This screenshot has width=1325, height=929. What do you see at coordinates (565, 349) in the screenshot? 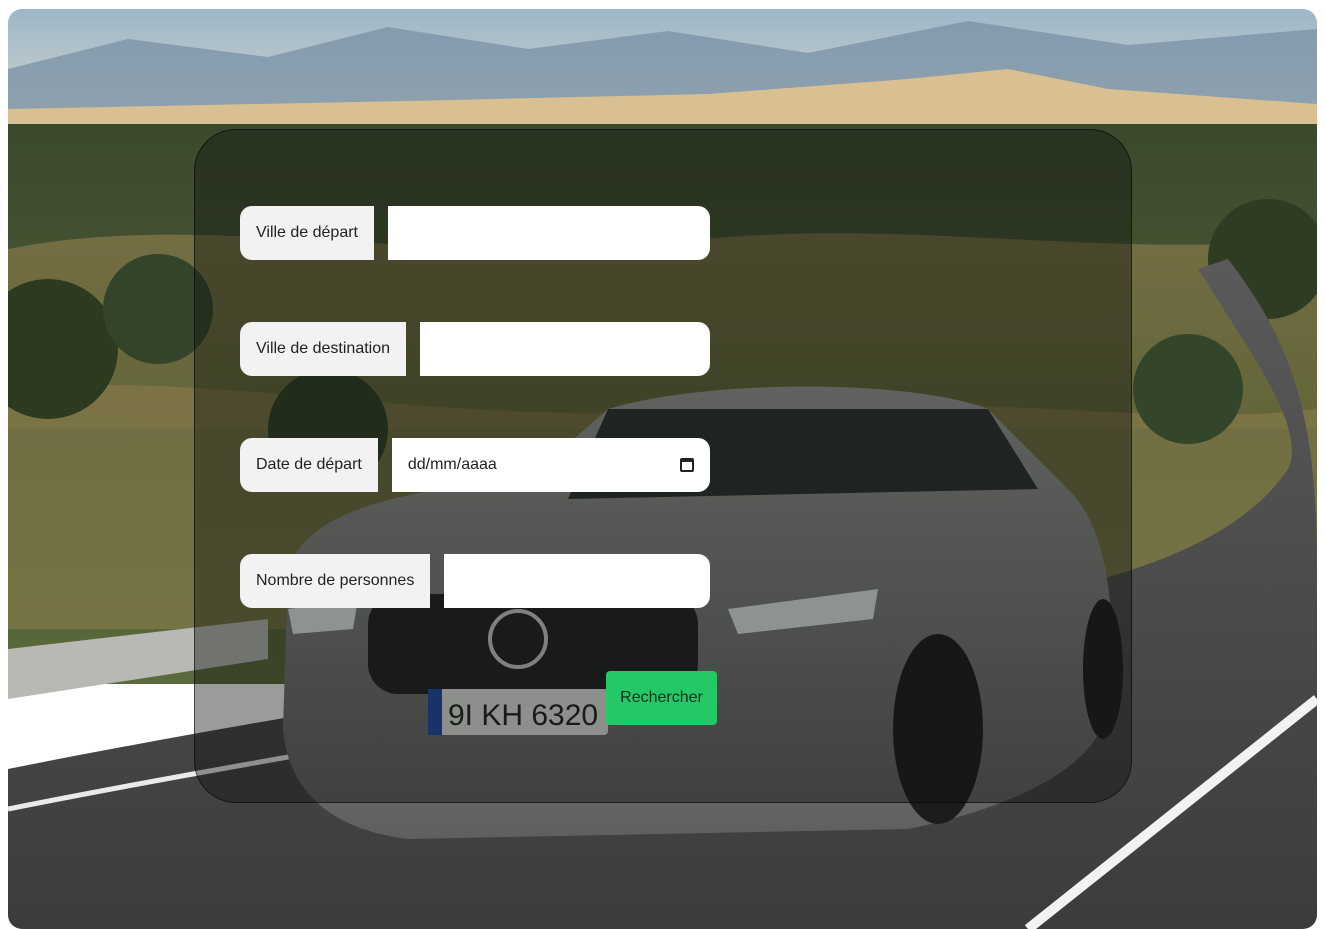
I see `destination-city-input` at bounding box center [565, 349].